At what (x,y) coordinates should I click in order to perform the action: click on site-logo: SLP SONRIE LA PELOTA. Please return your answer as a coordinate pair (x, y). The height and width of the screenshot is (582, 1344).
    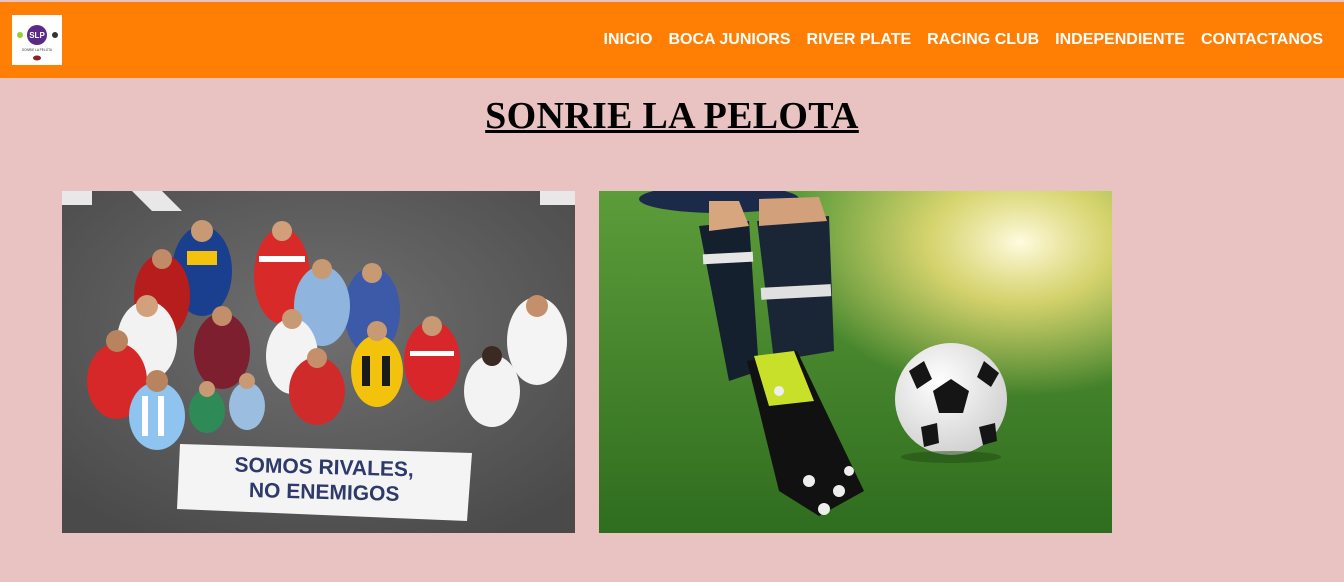
    Looking at the image, I should click on (37, 40).